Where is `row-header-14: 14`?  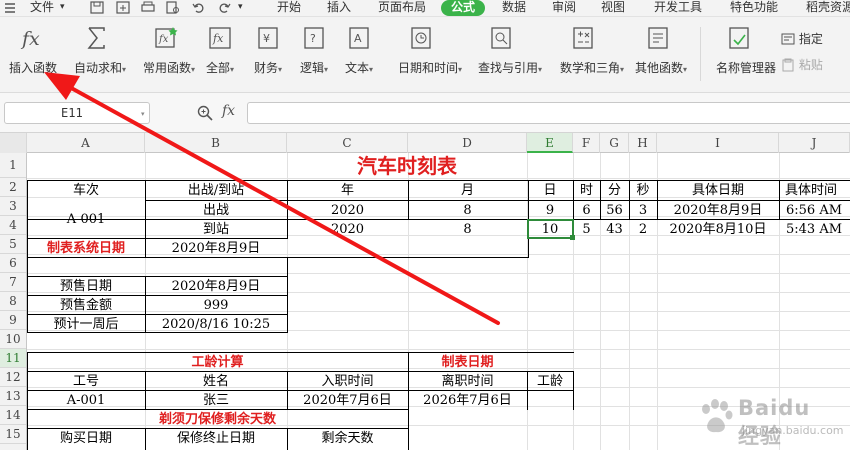
row-header-14: 14 is located at coordinates (13, 415).